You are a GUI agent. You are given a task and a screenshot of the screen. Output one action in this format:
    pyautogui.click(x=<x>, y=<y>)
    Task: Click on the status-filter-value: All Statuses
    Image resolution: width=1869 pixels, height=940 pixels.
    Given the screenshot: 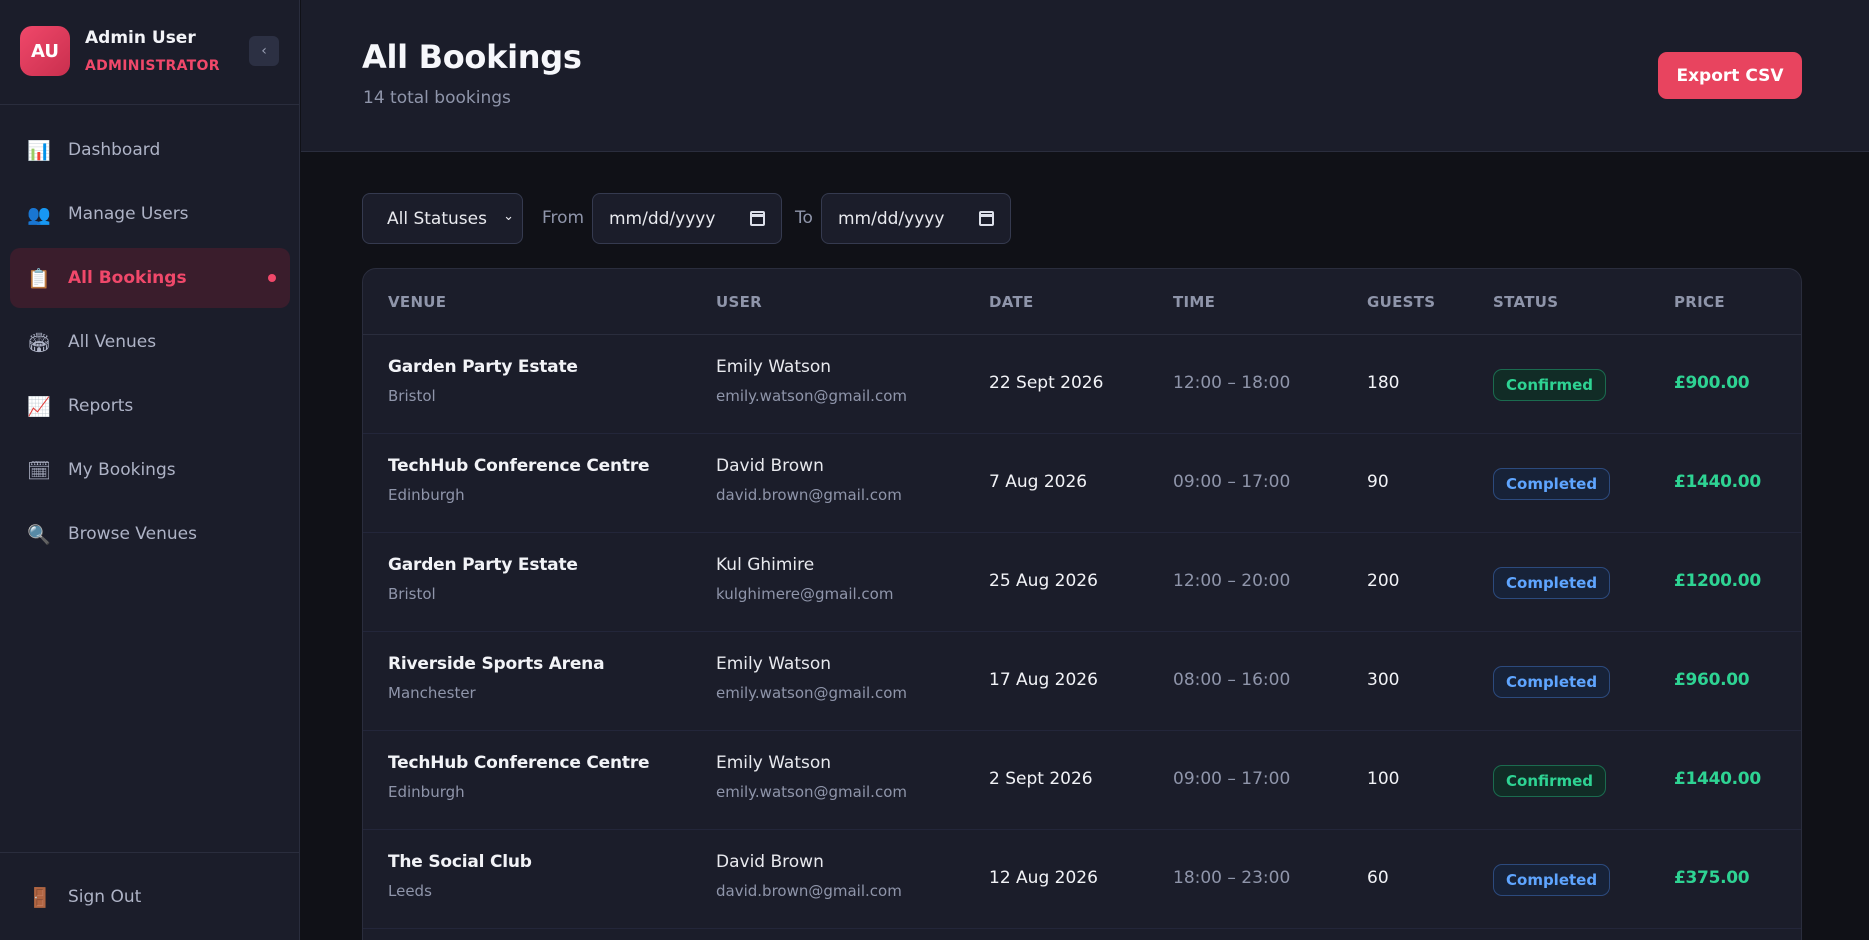 What is the action you would take?
    pyautogui.click(x=437, y=218)
    